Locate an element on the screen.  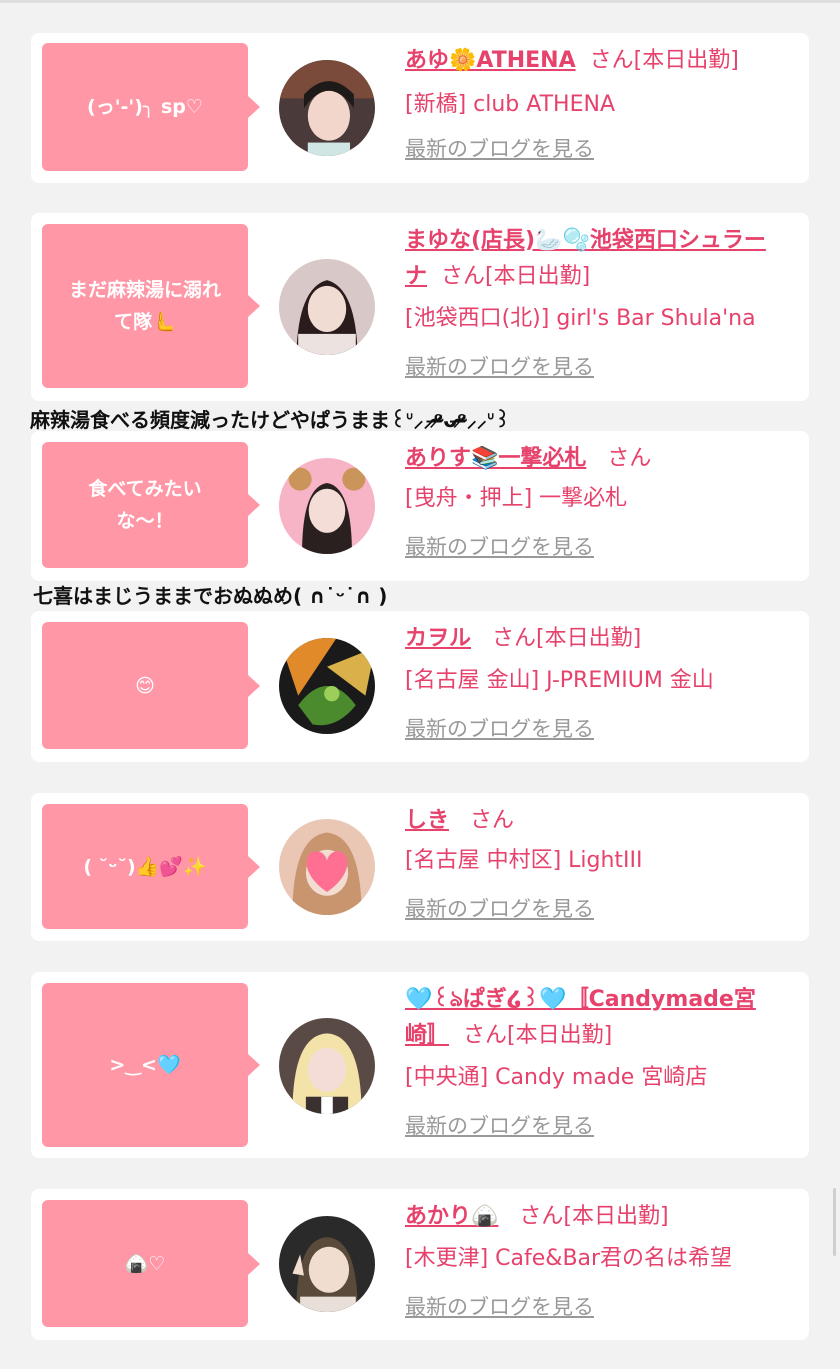
comment-bubble: 食べてみたい な〜！ is located at coordinates (151, 505).